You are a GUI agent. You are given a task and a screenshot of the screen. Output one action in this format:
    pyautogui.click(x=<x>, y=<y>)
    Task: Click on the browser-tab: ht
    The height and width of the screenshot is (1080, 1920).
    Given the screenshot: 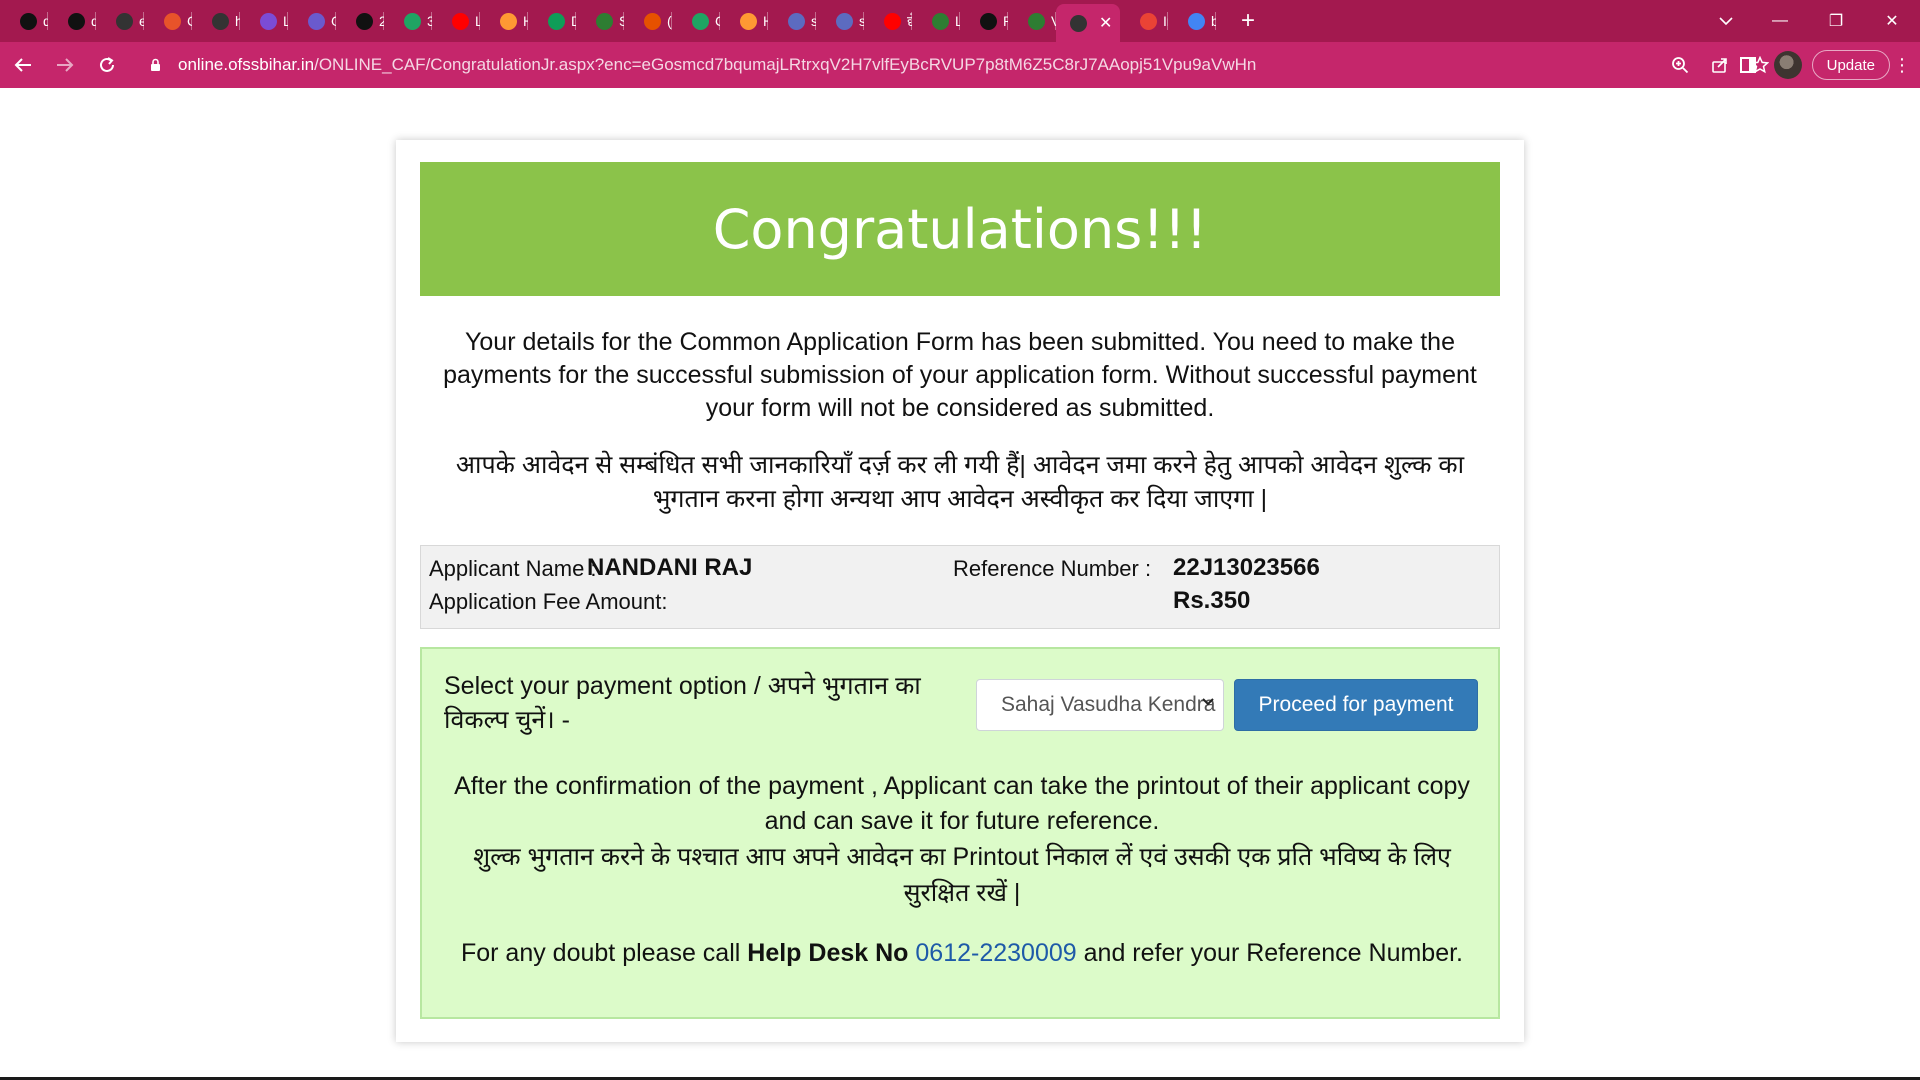 What is the action you would take?
    pyautogui.click(x=216, y=21)
    